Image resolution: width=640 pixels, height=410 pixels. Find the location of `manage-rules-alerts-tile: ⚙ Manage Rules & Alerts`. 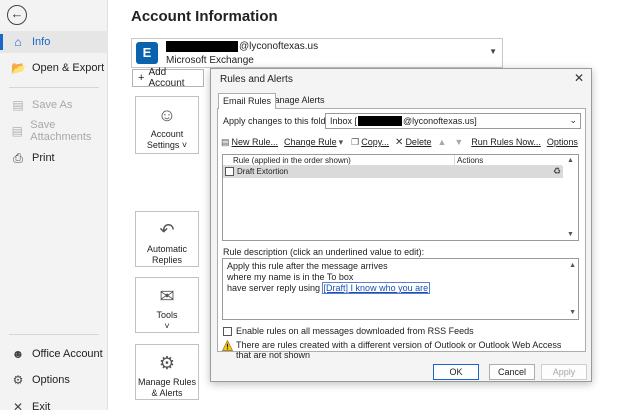

manage-rules-alerts-tile: ⚙ Manage Rules & Alerts is located at coordinates (167, 372).